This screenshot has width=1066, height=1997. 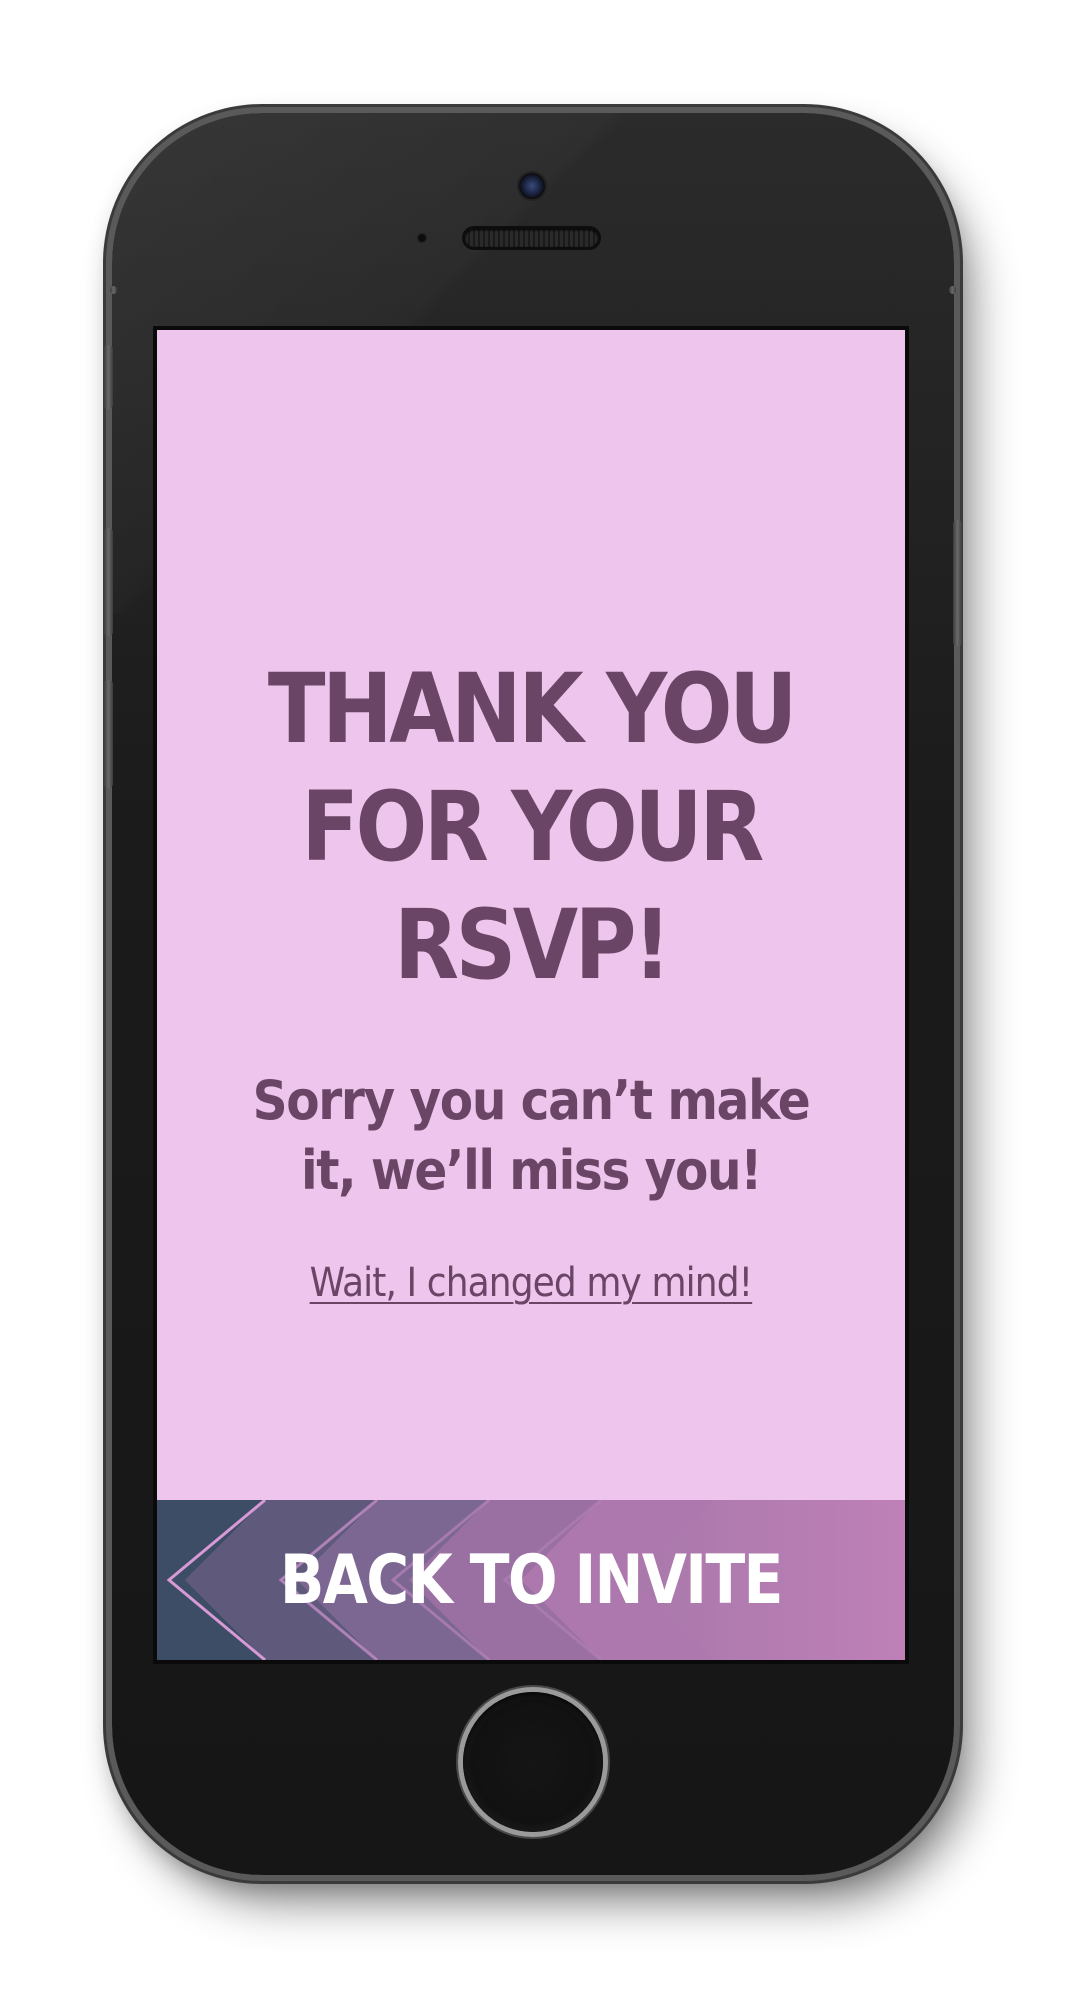 I want to click on page-title: THANK YOU FOR YOUR RSVP!, so click(x=532, y=827).